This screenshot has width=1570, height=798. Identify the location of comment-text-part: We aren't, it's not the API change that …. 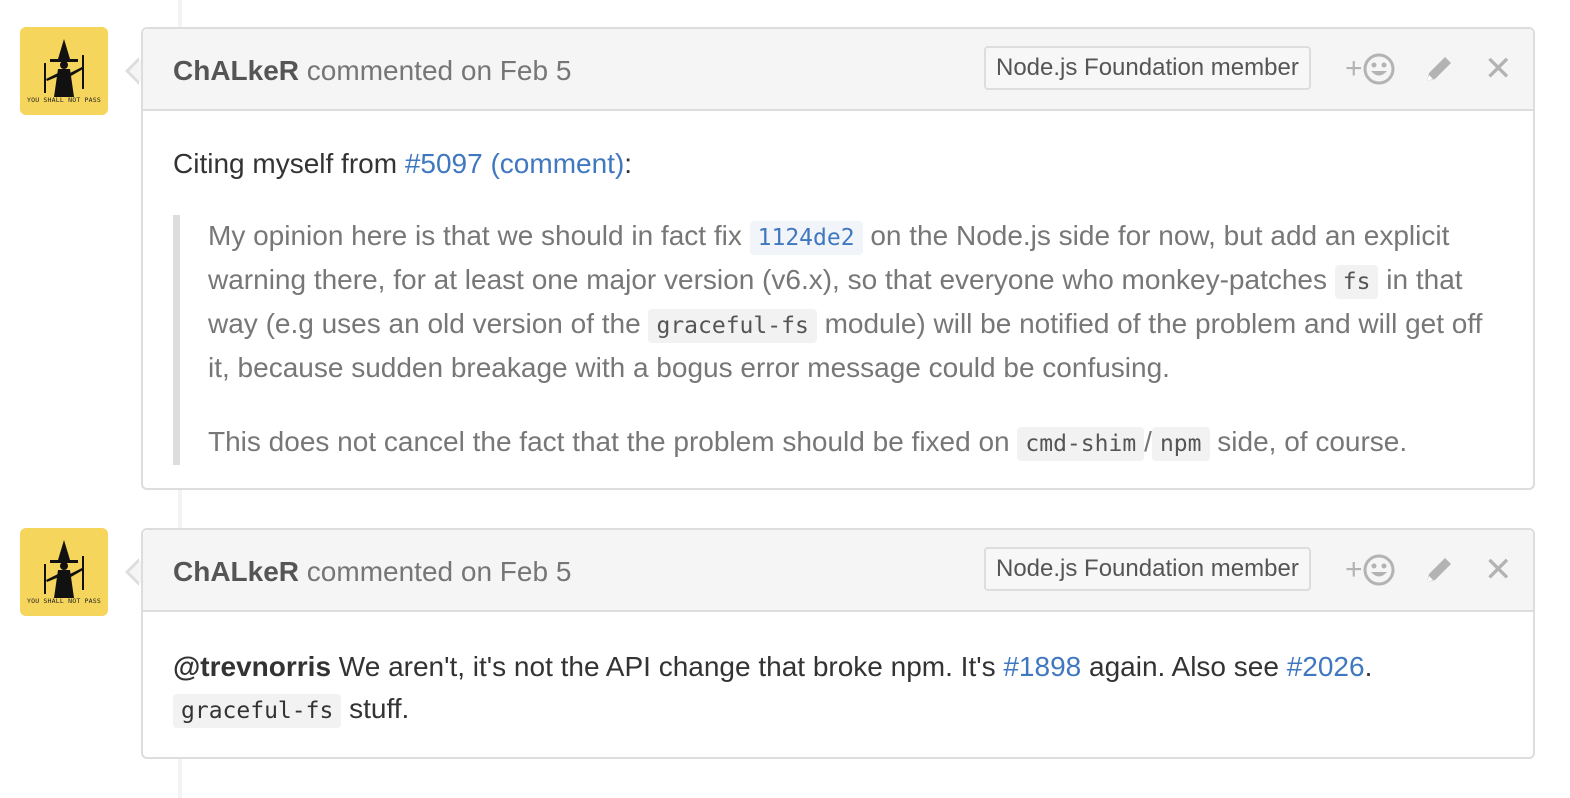
(667, 666).